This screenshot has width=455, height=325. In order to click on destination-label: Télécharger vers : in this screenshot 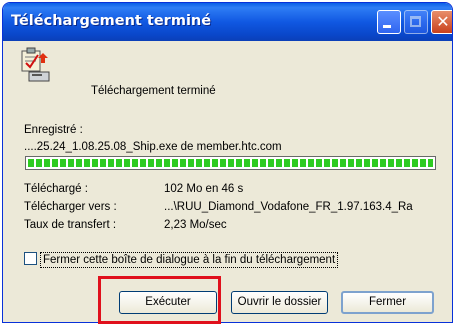, I will do `click(70, 207)`.